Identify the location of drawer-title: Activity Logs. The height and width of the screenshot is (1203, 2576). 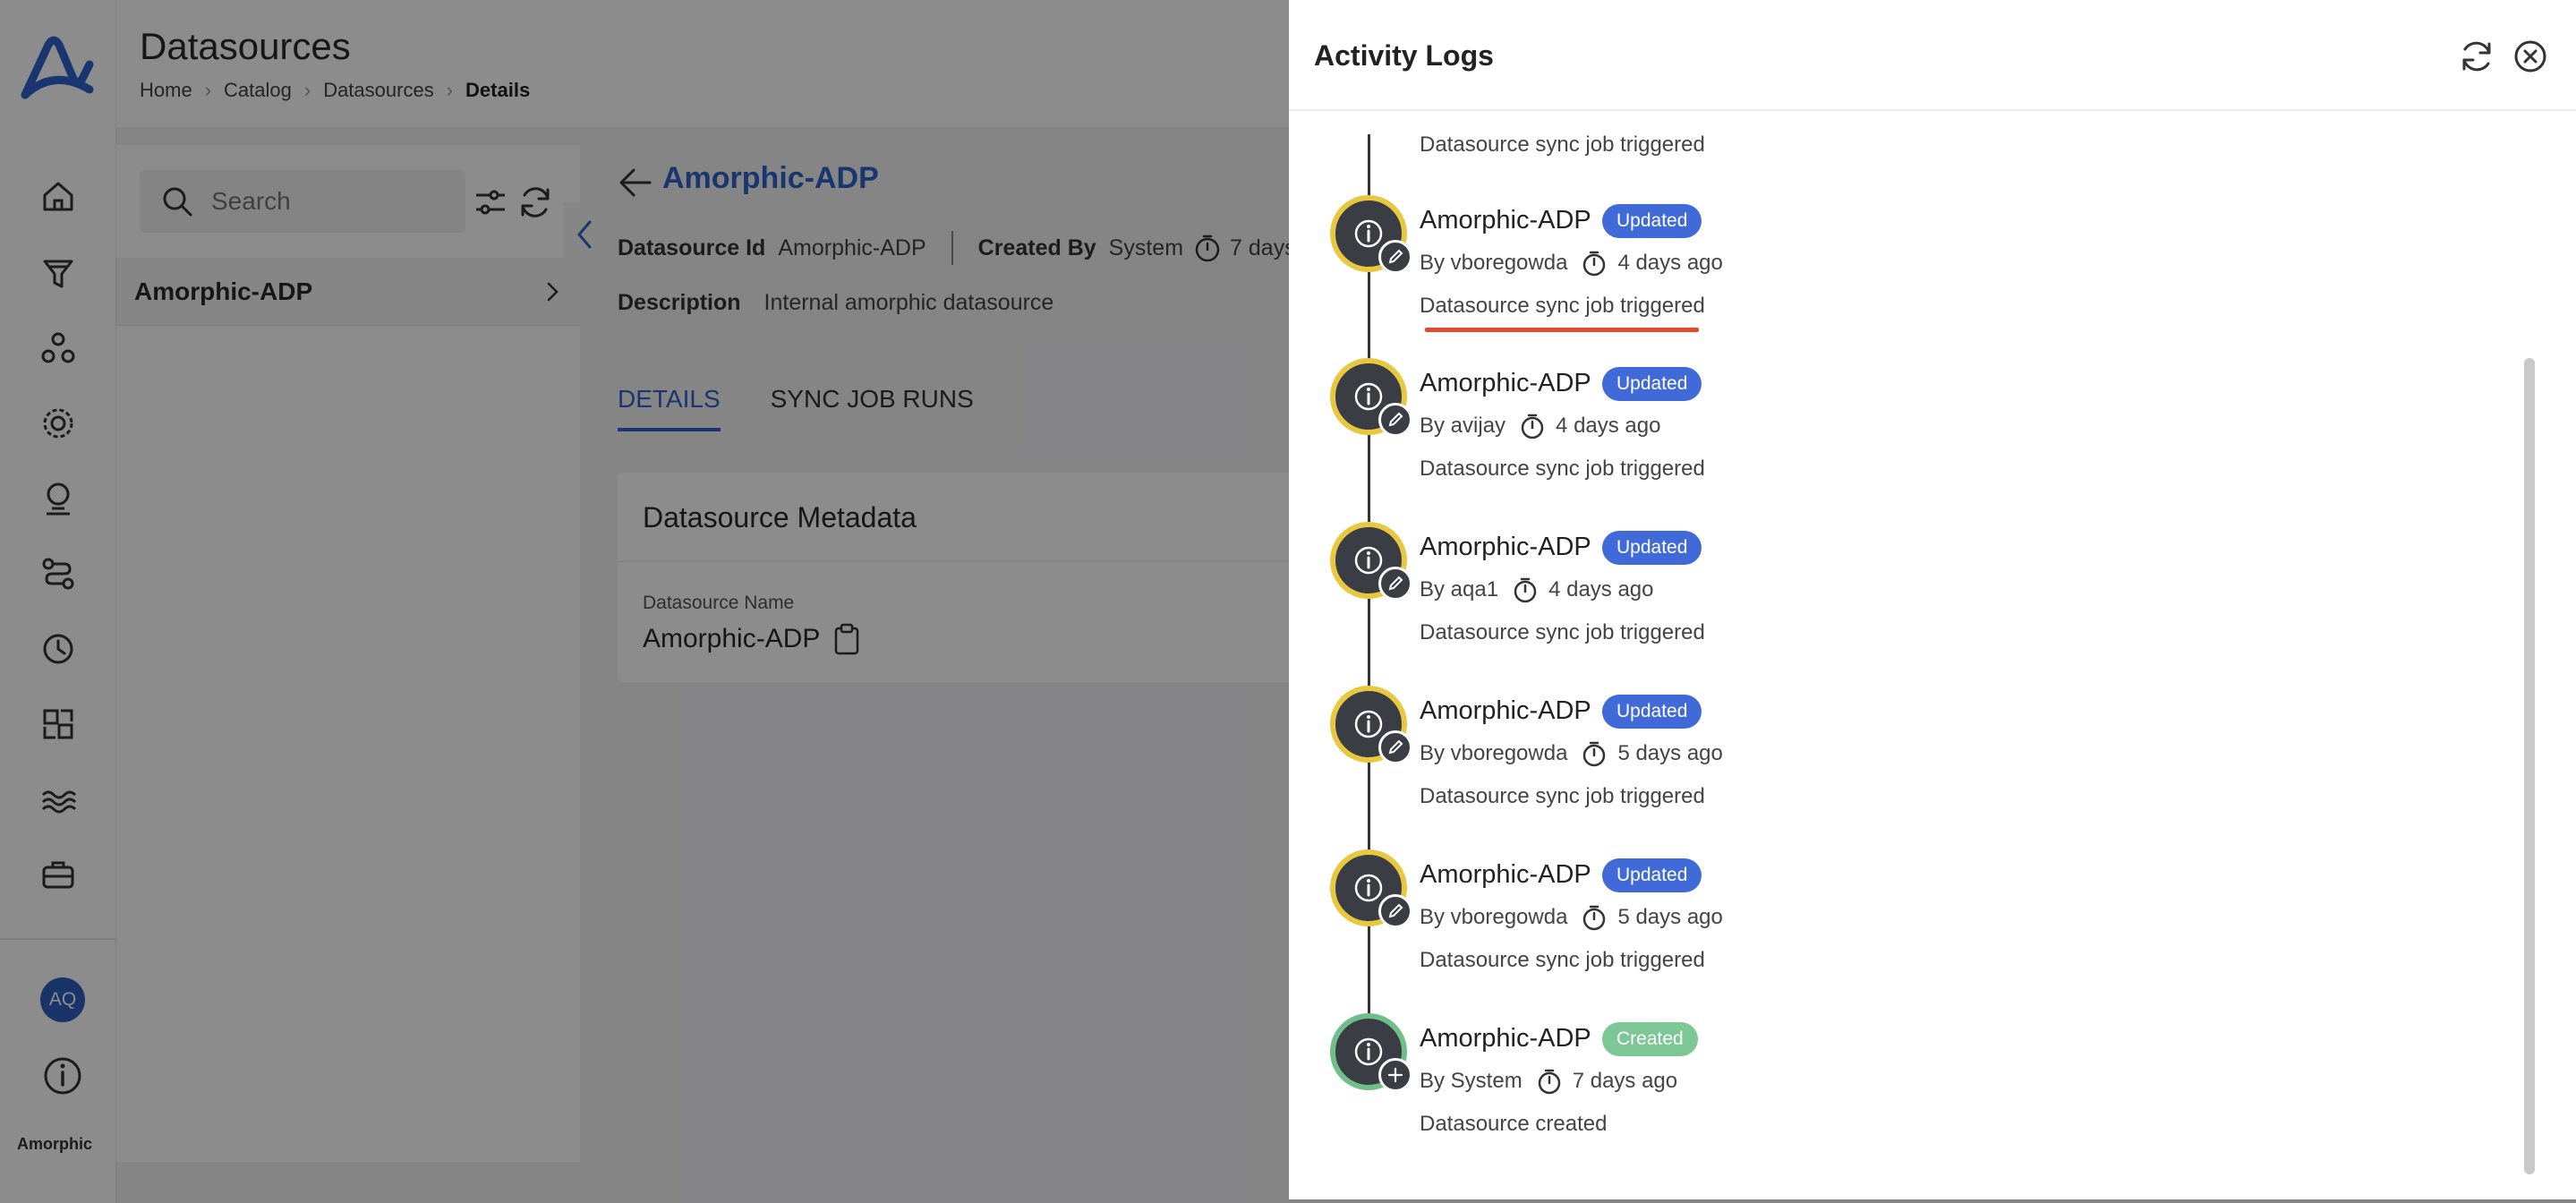
(1404, 55).